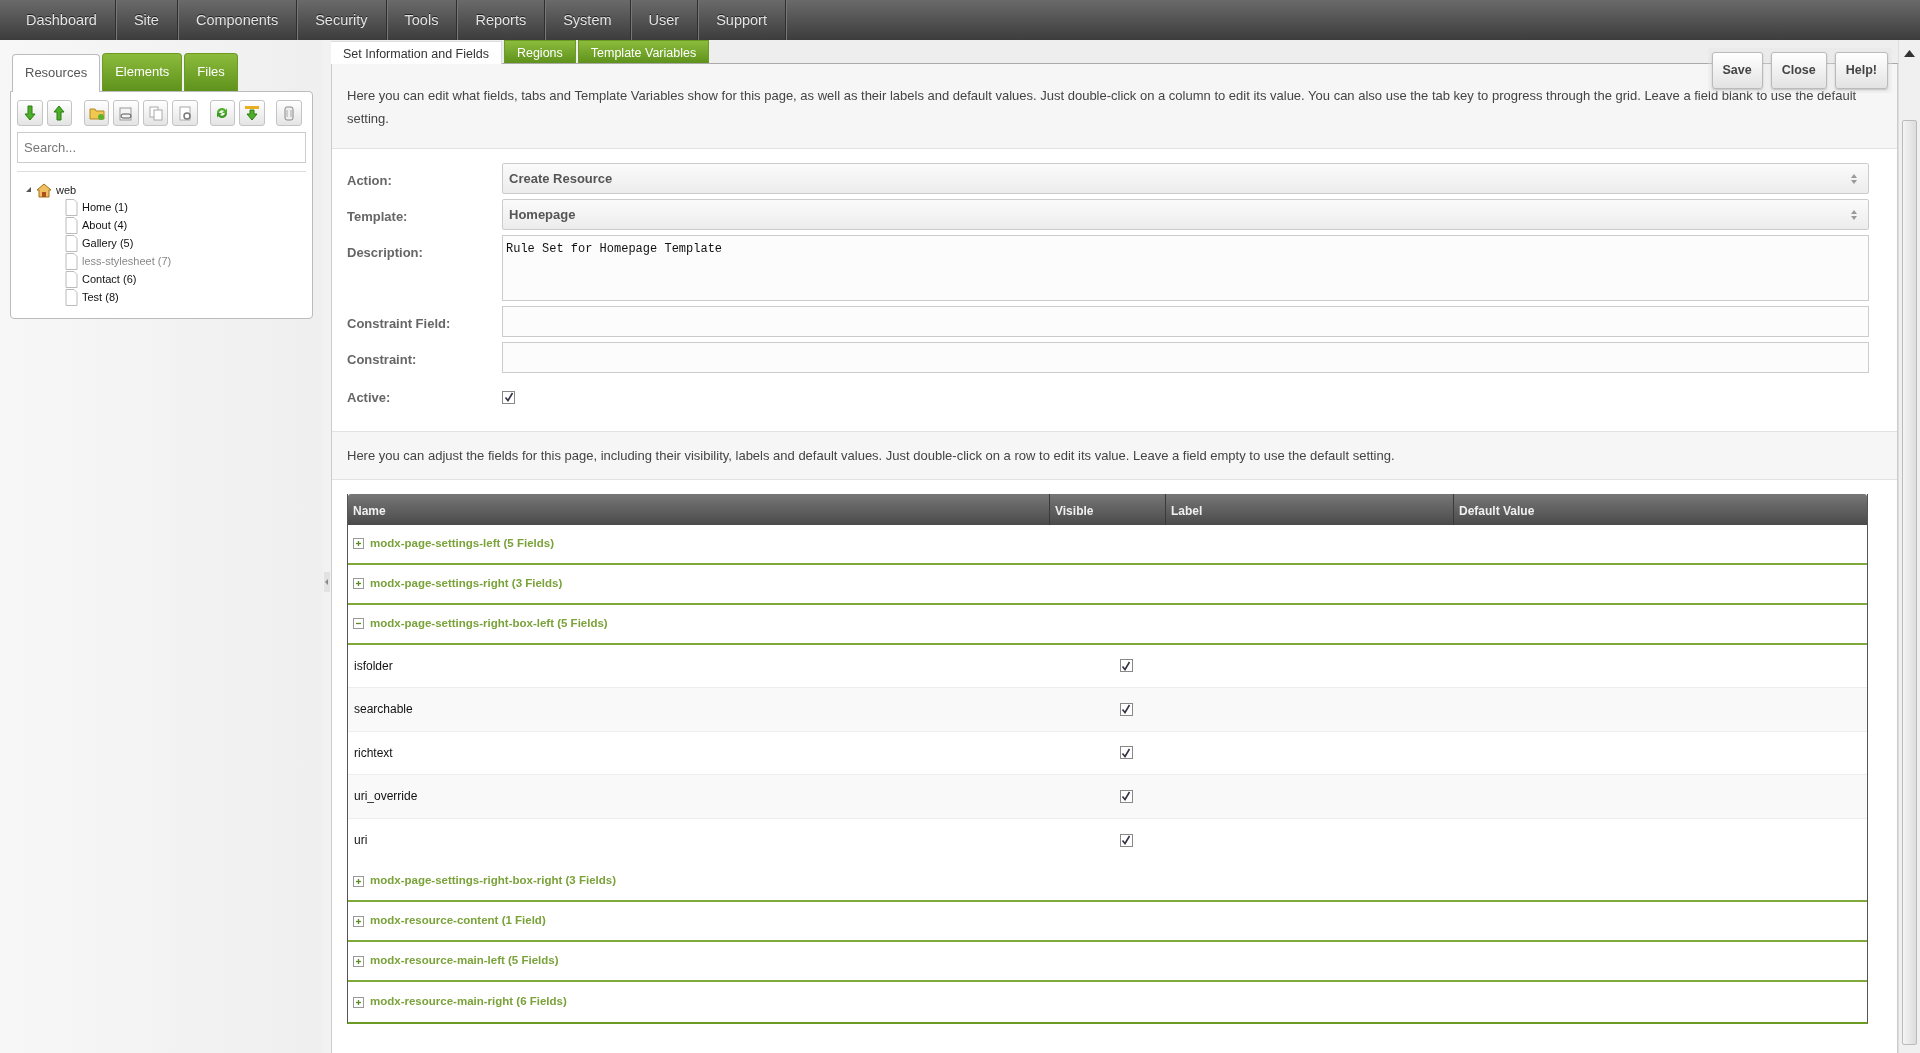 Image resolution: width=1920 pixels, height=1053 pixels. Describe the element at coordinates (1861, 70) in the screenshot. I see `action-button: Help!` at that location.